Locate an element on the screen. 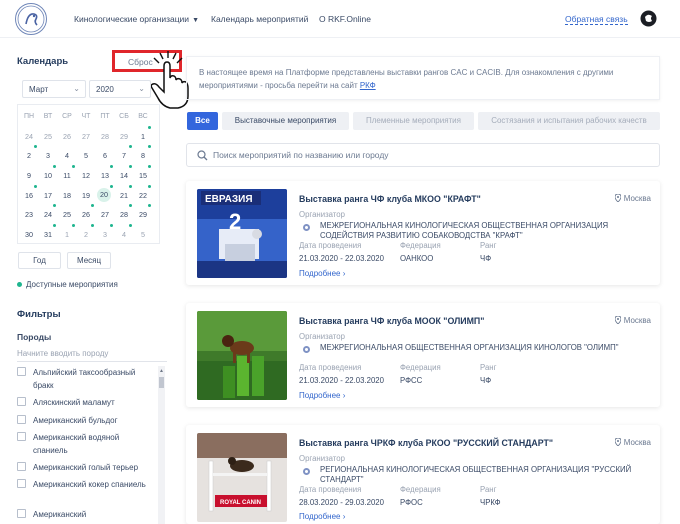  weekday-label: ВТ is located at coordinates (48, 116).